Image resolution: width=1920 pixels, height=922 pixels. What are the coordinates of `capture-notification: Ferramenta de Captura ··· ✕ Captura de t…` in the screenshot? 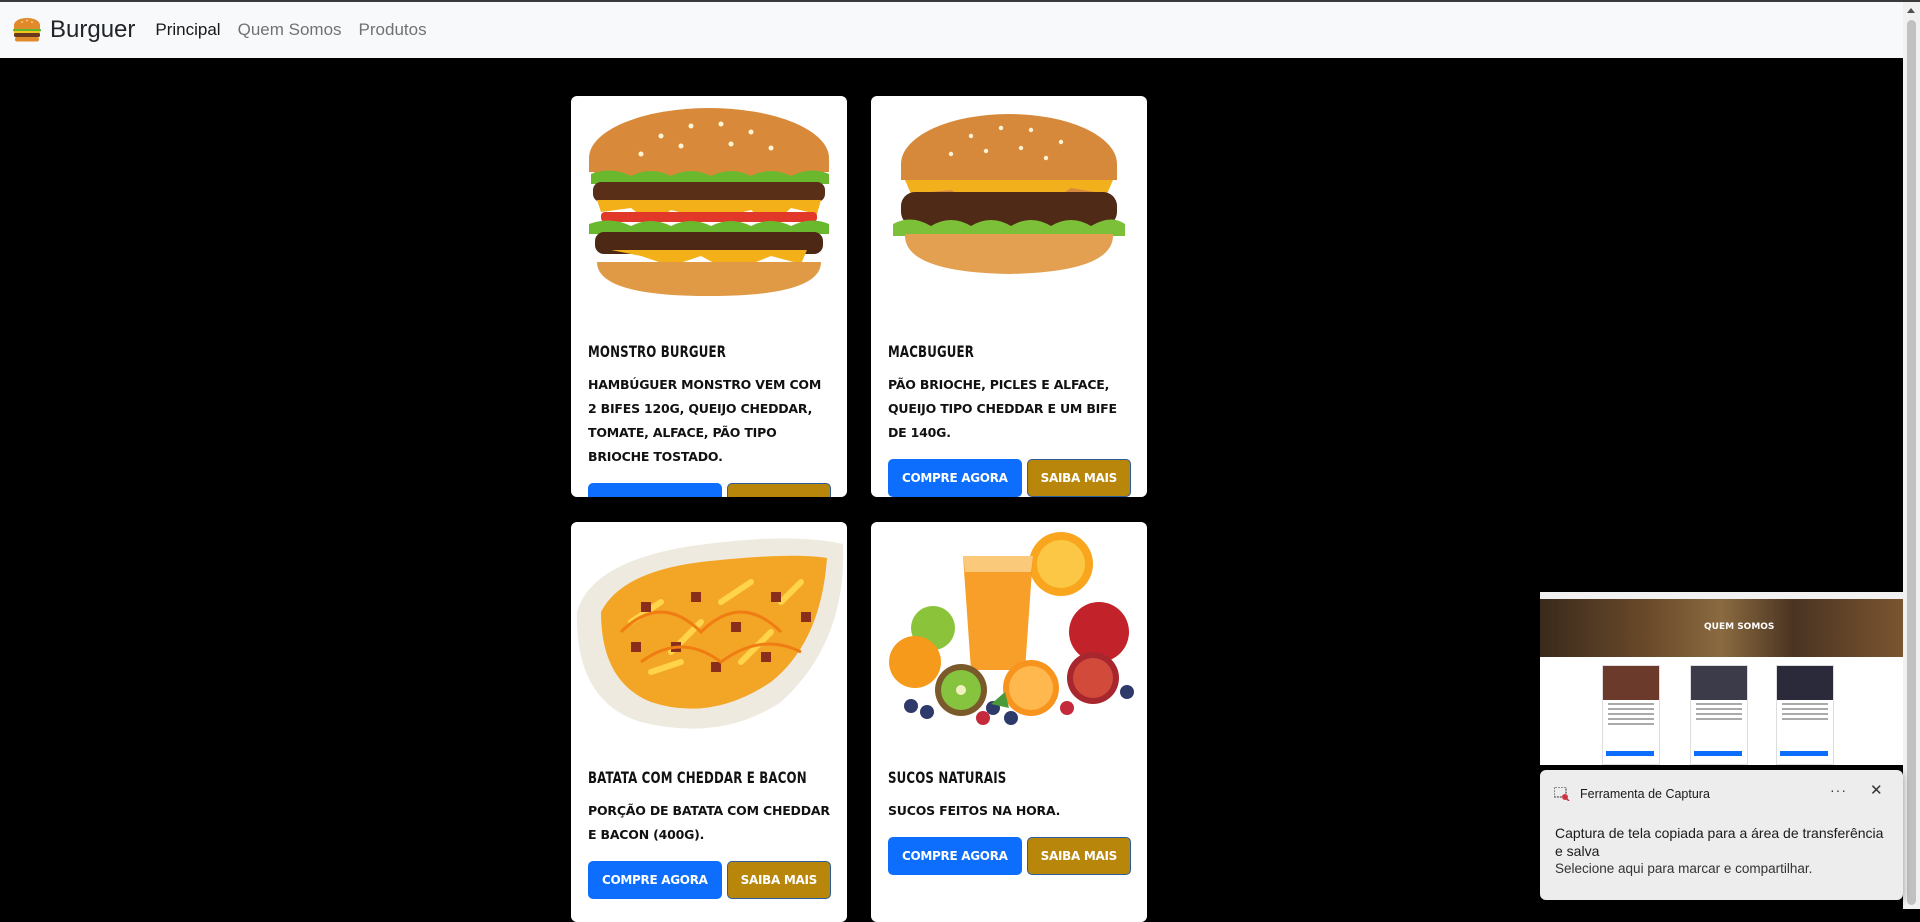 It's located at (1721, 835).